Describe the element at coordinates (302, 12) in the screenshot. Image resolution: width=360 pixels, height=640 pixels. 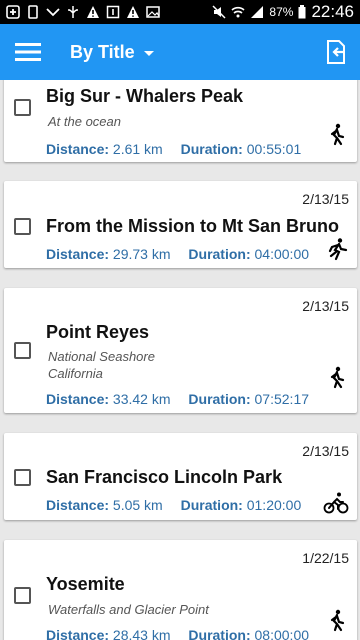
I see `battery-icon` at that location.